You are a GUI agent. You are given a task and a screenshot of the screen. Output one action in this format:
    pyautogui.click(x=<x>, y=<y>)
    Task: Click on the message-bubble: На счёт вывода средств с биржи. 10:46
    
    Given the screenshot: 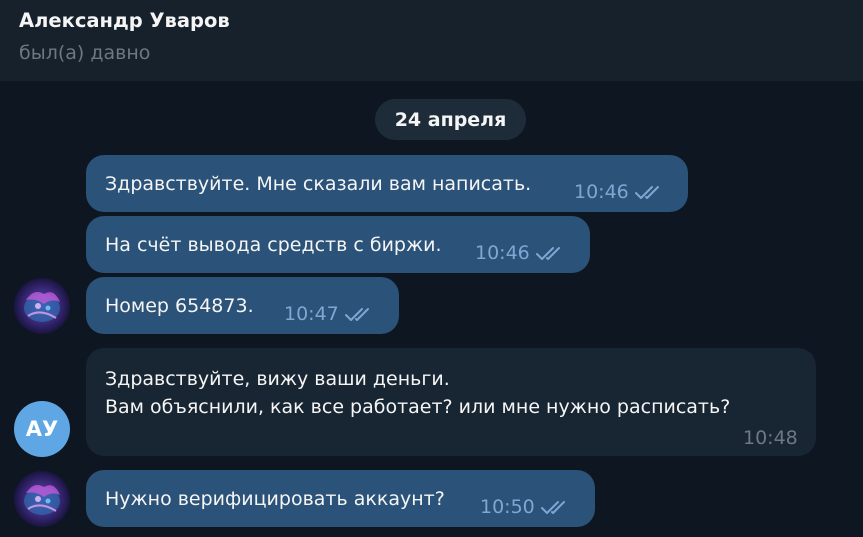 What is the action you would take?
    pyautogui.click(x=338, y=244)
    